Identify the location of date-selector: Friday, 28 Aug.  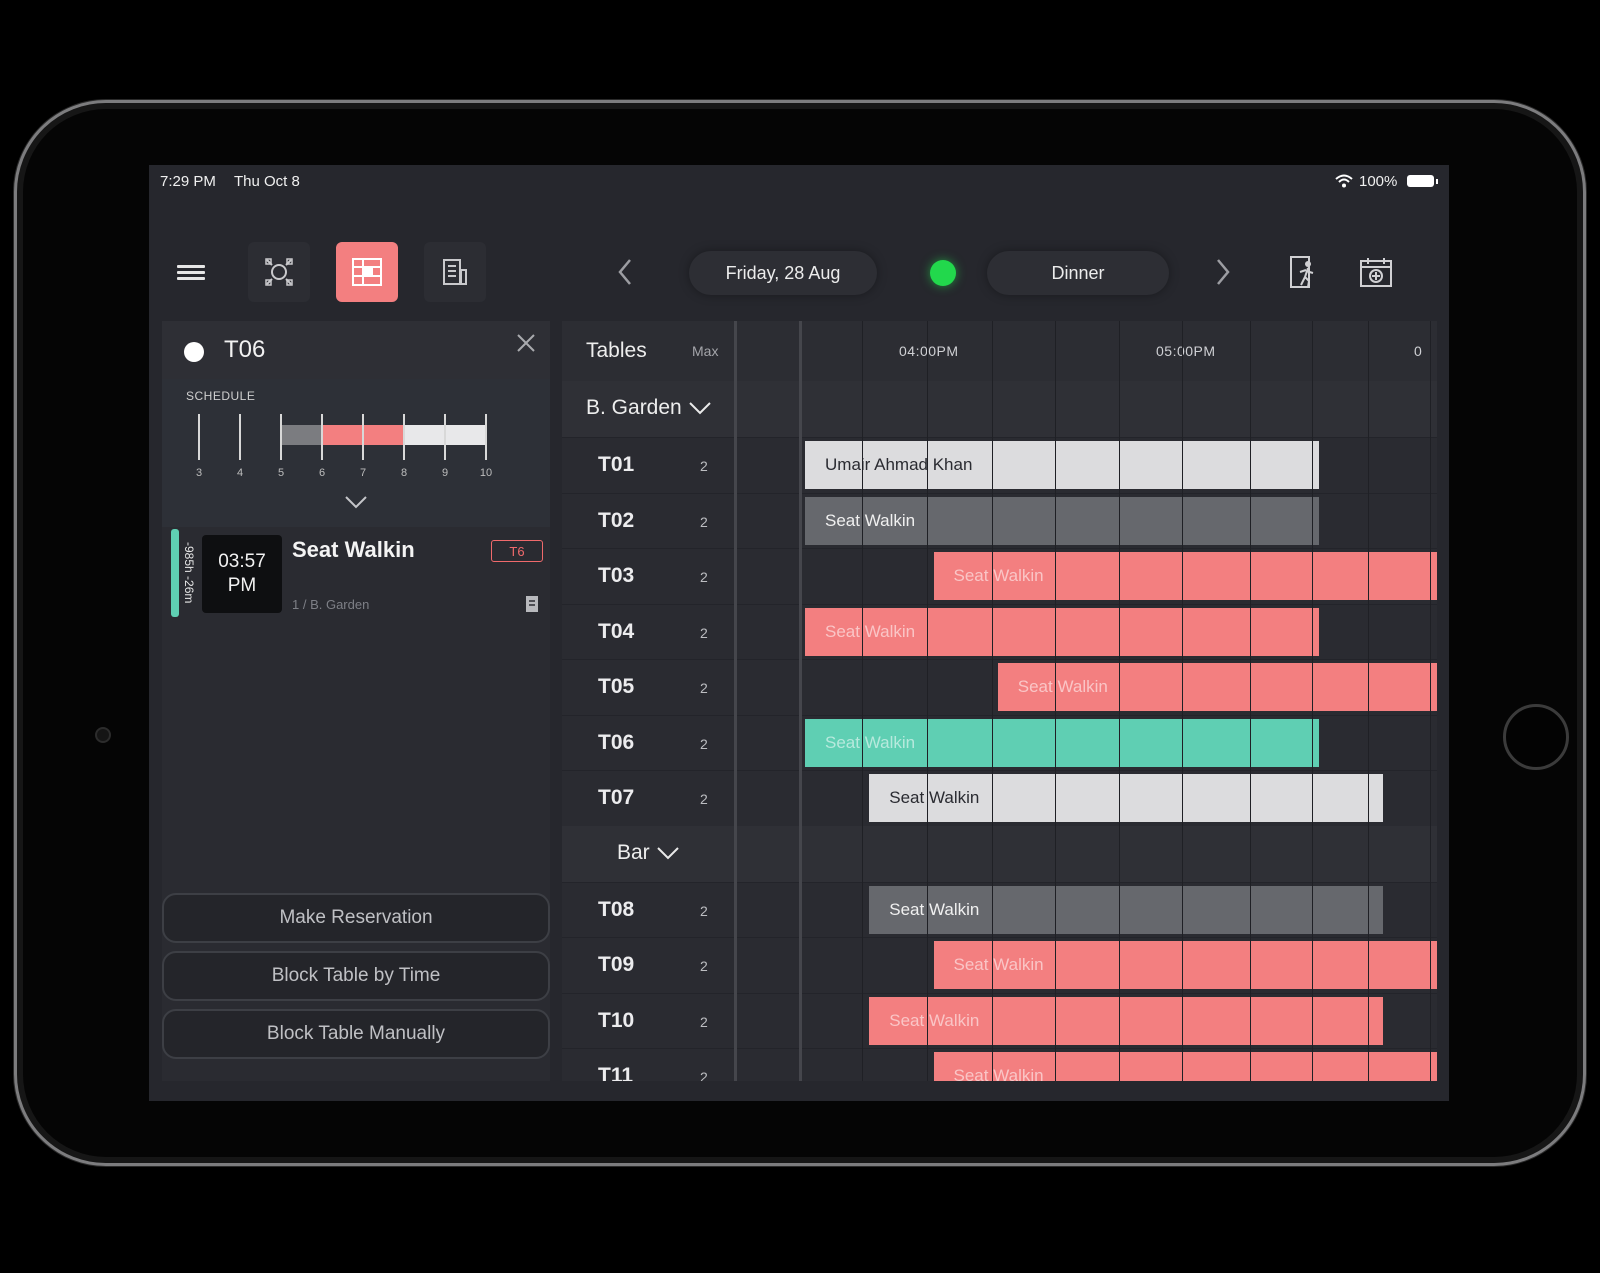
(783, 273).